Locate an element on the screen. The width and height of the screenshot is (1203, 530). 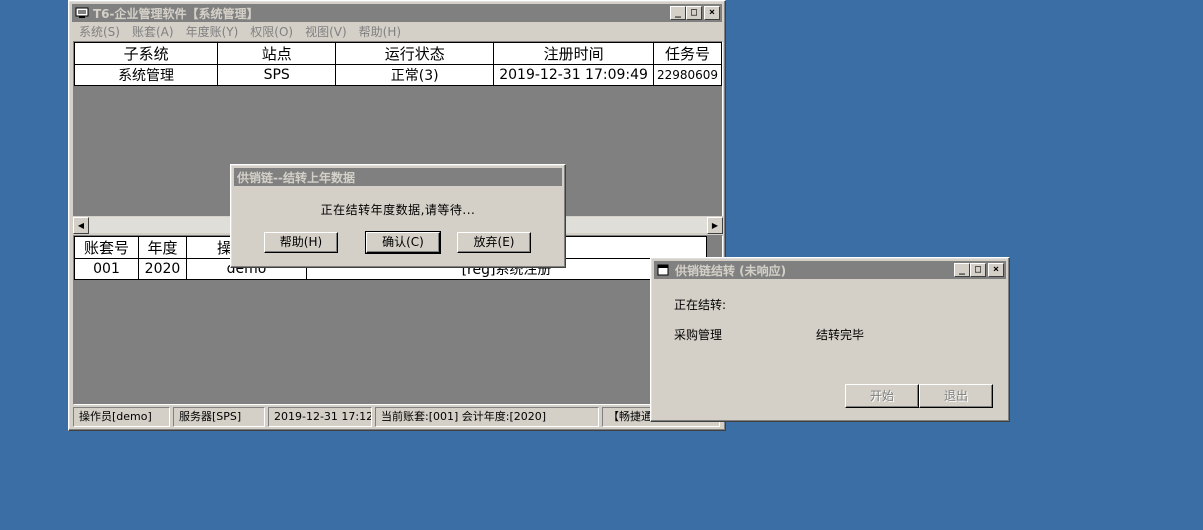
column-header: 任务号 is located at coordinates (687, 53).